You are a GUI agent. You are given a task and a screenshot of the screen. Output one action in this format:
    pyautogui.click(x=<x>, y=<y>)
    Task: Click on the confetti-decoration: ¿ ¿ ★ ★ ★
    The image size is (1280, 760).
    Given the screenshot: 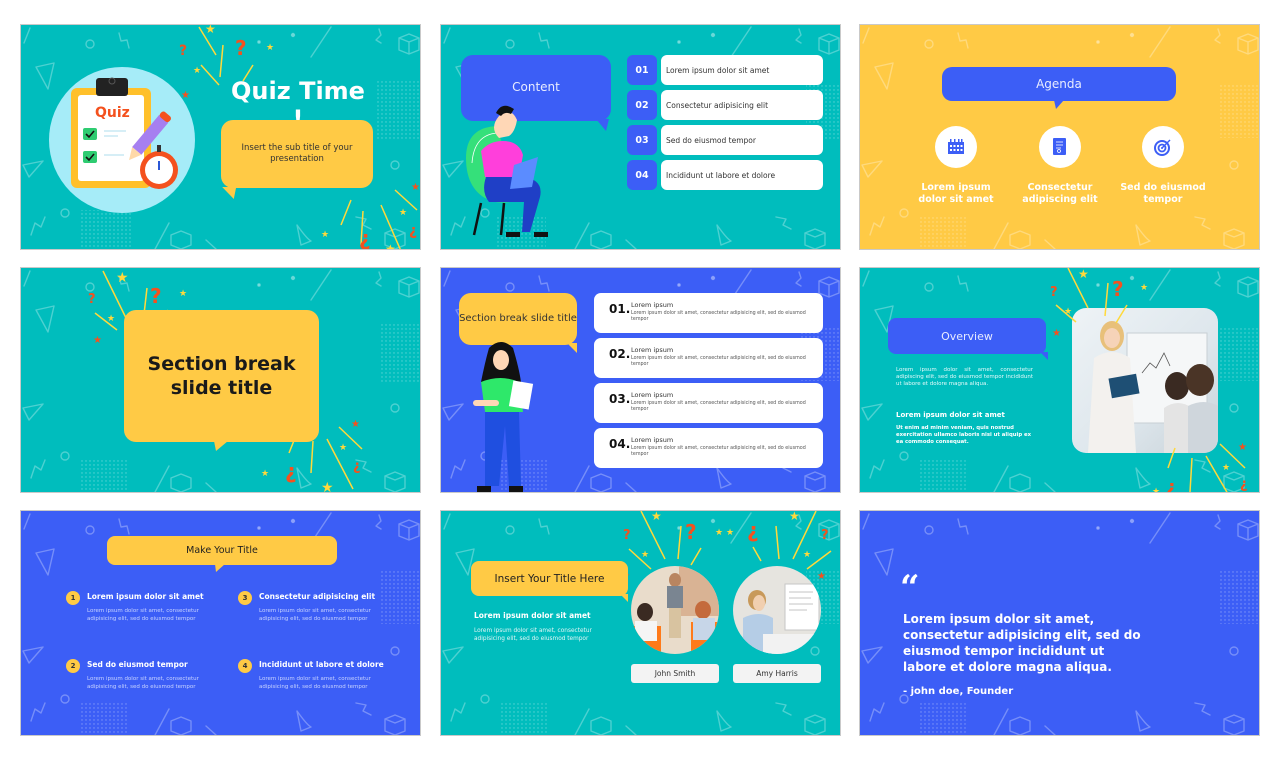 What is the action you would take?
    pyautogui.click(x=1200, y=467)
    